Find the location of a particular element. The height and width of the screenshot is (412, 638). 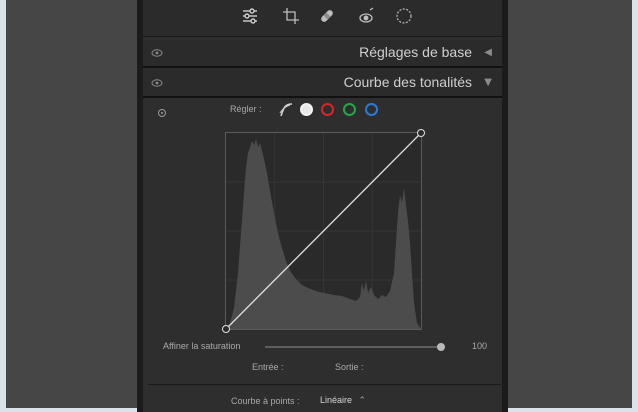

adjust-label: Régler : is located at coordinates (246, 109).